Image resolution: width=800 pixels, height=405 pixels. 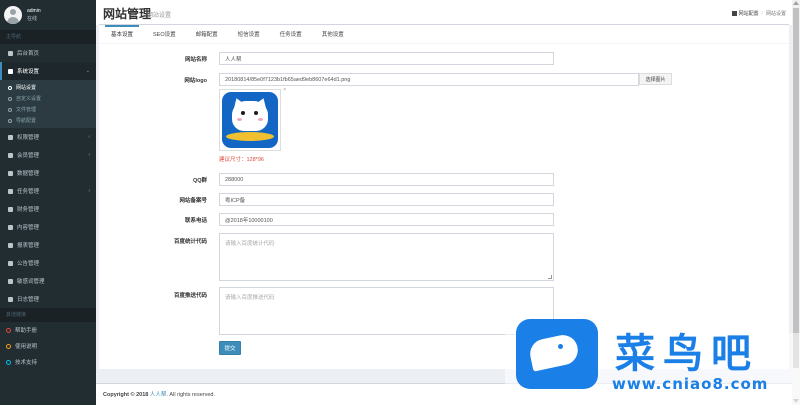 What do you see at coordinates (207, 34) in the screenshot?
I see `tab-email: 邮箱配置` at bounding box center [207, 34].